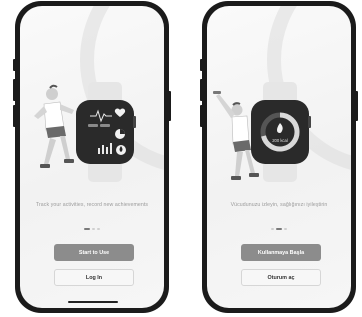 The width and height of the screenshot is (362, 317). Describe the element at coordinates (94, 252) in the screenshot. I see `start-to-use-button: Start to Use` at that location.